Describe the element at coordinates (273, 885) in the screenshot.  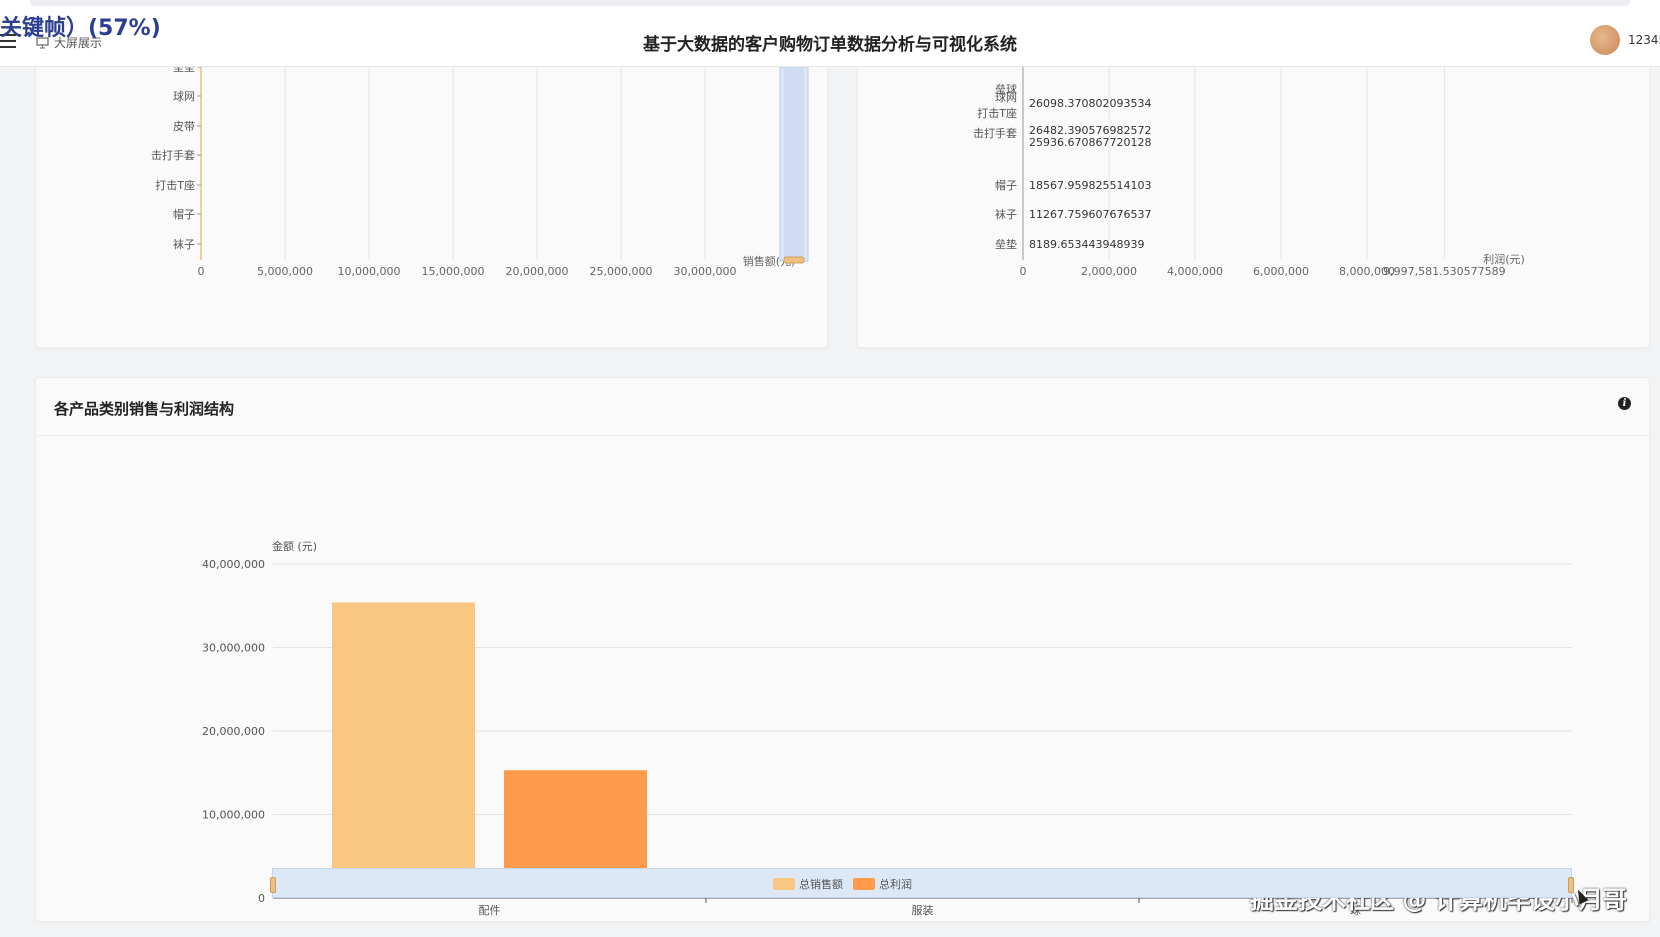
I see `zoom-handle-left` at that location.